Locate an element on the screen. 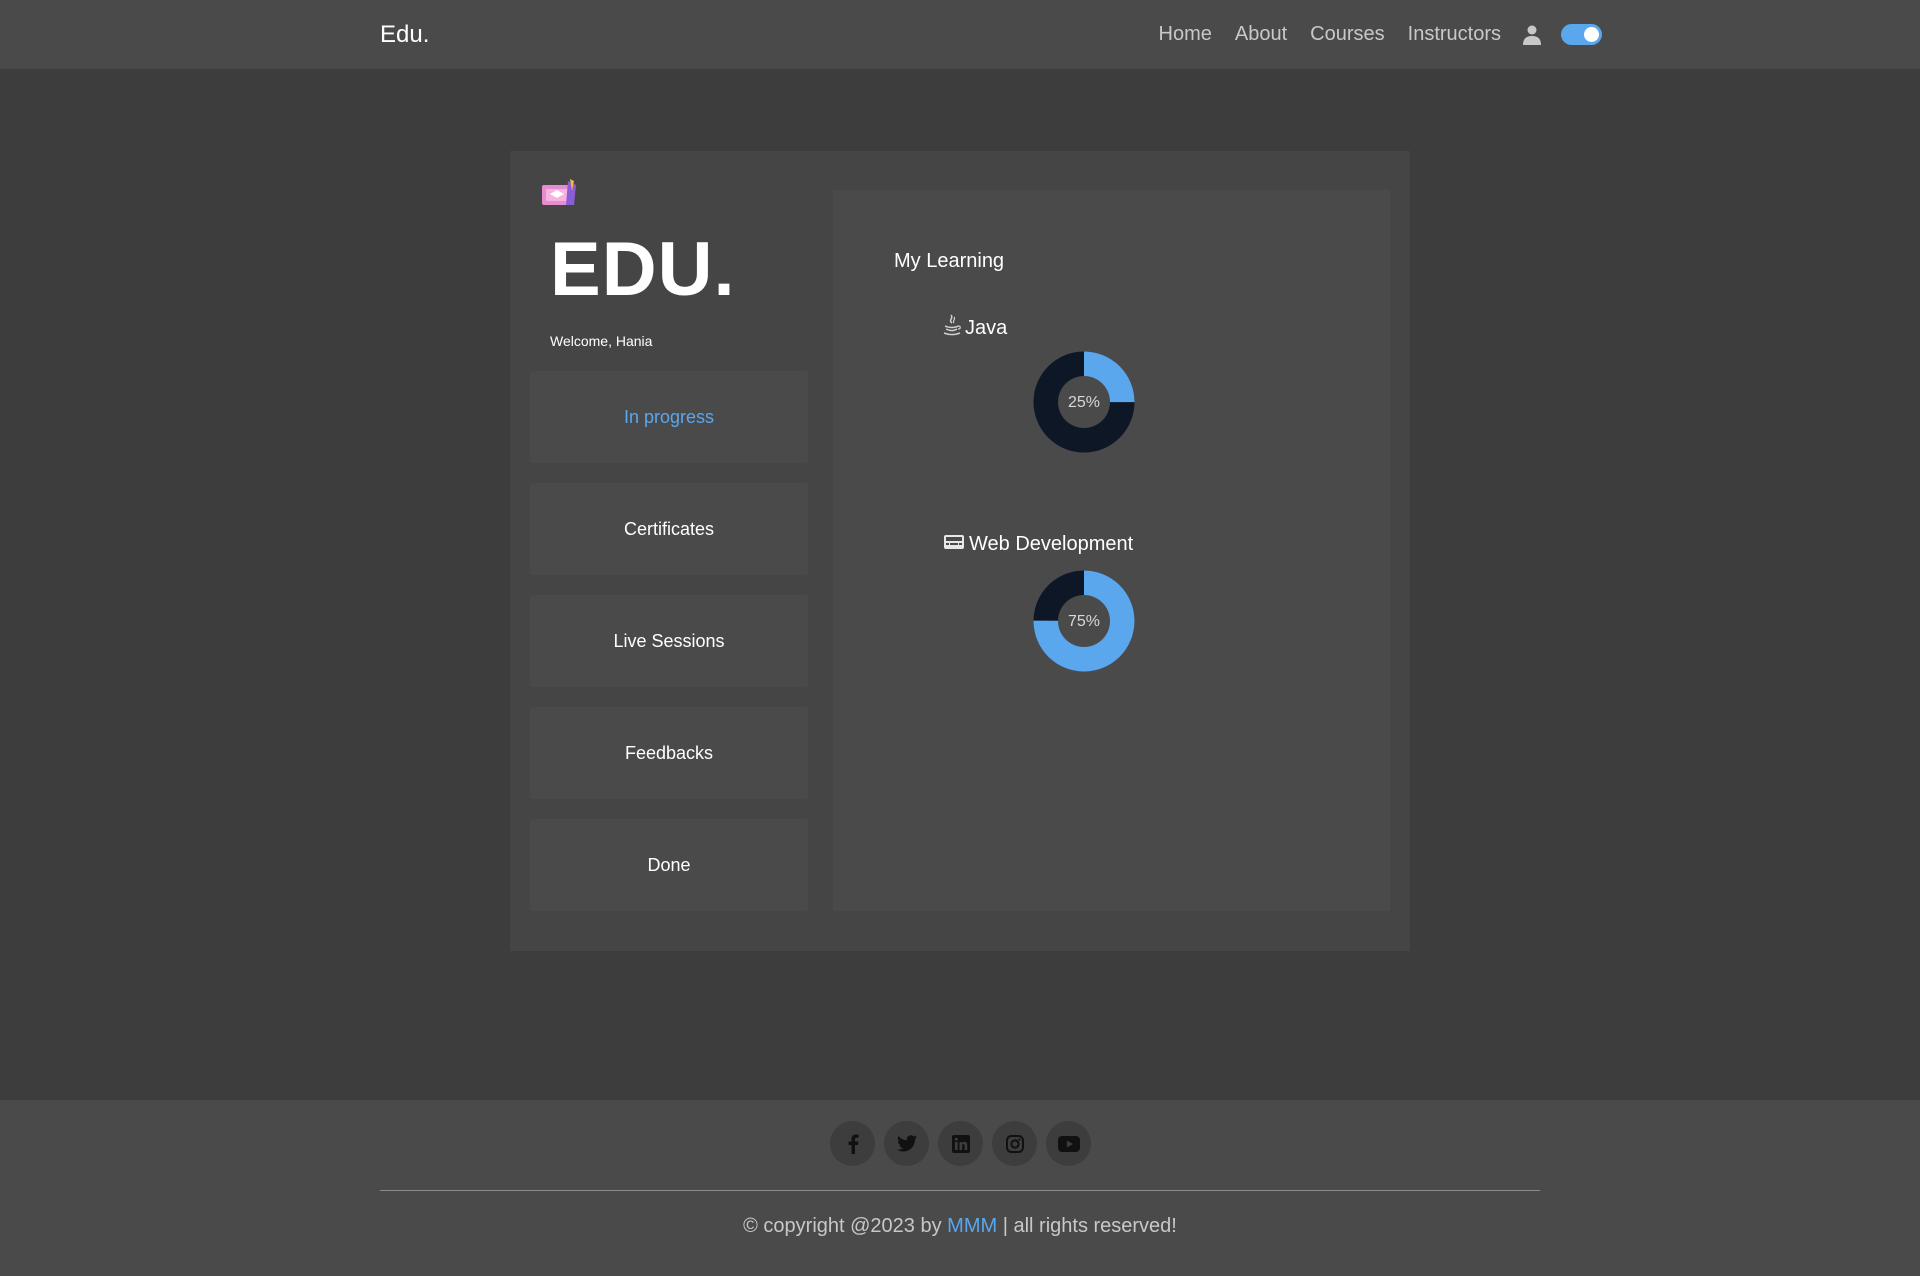 This screenshot has height=1276, width=1920. copyright-suffix: | all rights reserved! is located at coordinates (1087, 1226).